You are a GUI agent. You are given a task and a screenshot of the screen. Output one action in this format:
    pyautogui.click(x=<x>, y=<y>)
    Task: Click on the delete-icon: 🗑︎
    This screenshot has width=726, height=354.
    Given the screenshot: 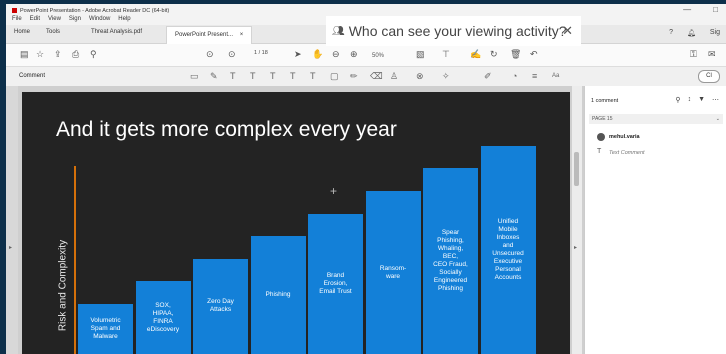 What is the action you would take?
    pyautogui.click(x=515, y=54)
    